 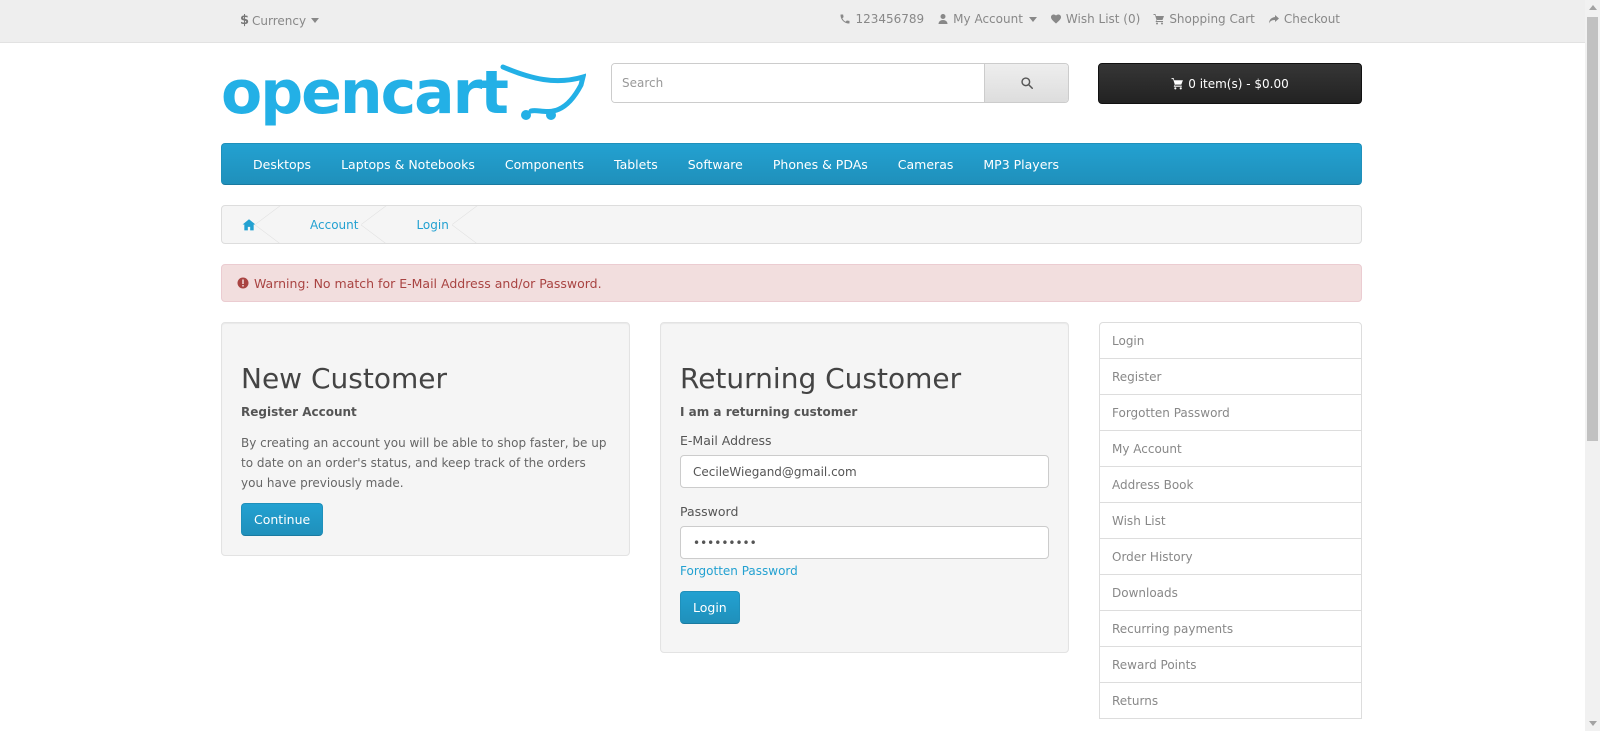 I want to click on share-icon, so click(x=1273, y=19).